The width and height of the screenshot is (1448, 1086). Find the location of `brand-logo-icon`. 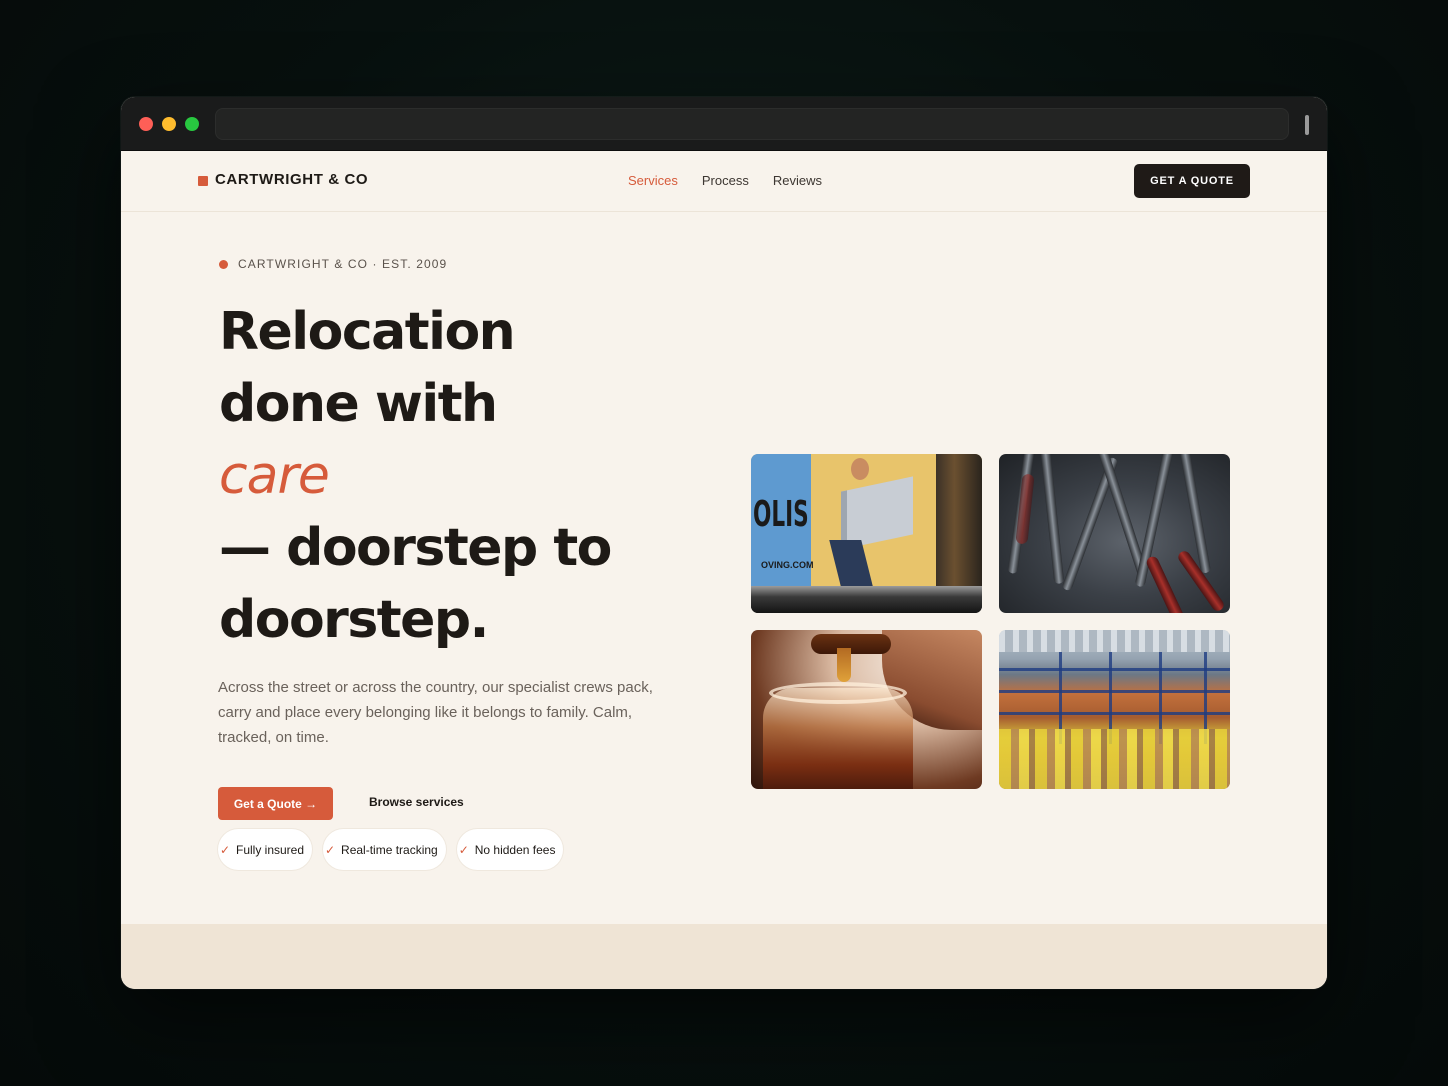

brand-logo-icon is located at coordinates (203, 181).